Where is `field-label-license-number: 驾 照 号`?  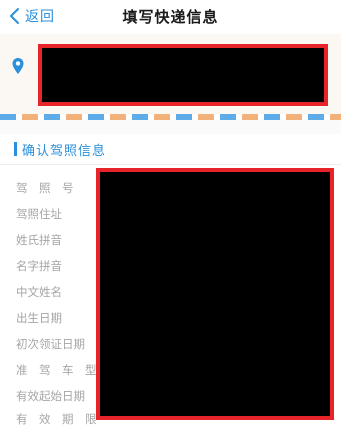
field-label-license-number: 驾 照 号 is located at coordinates (45, 188).